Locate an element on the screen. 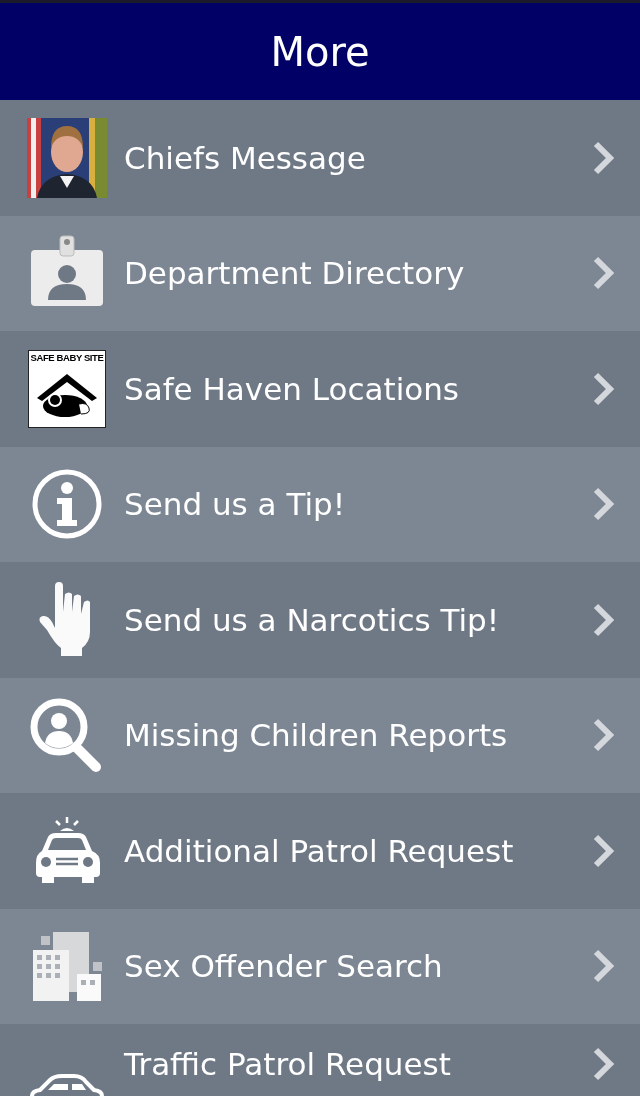  menu-item-label: Additional Patrol Request is located at coordinates (319, 850).